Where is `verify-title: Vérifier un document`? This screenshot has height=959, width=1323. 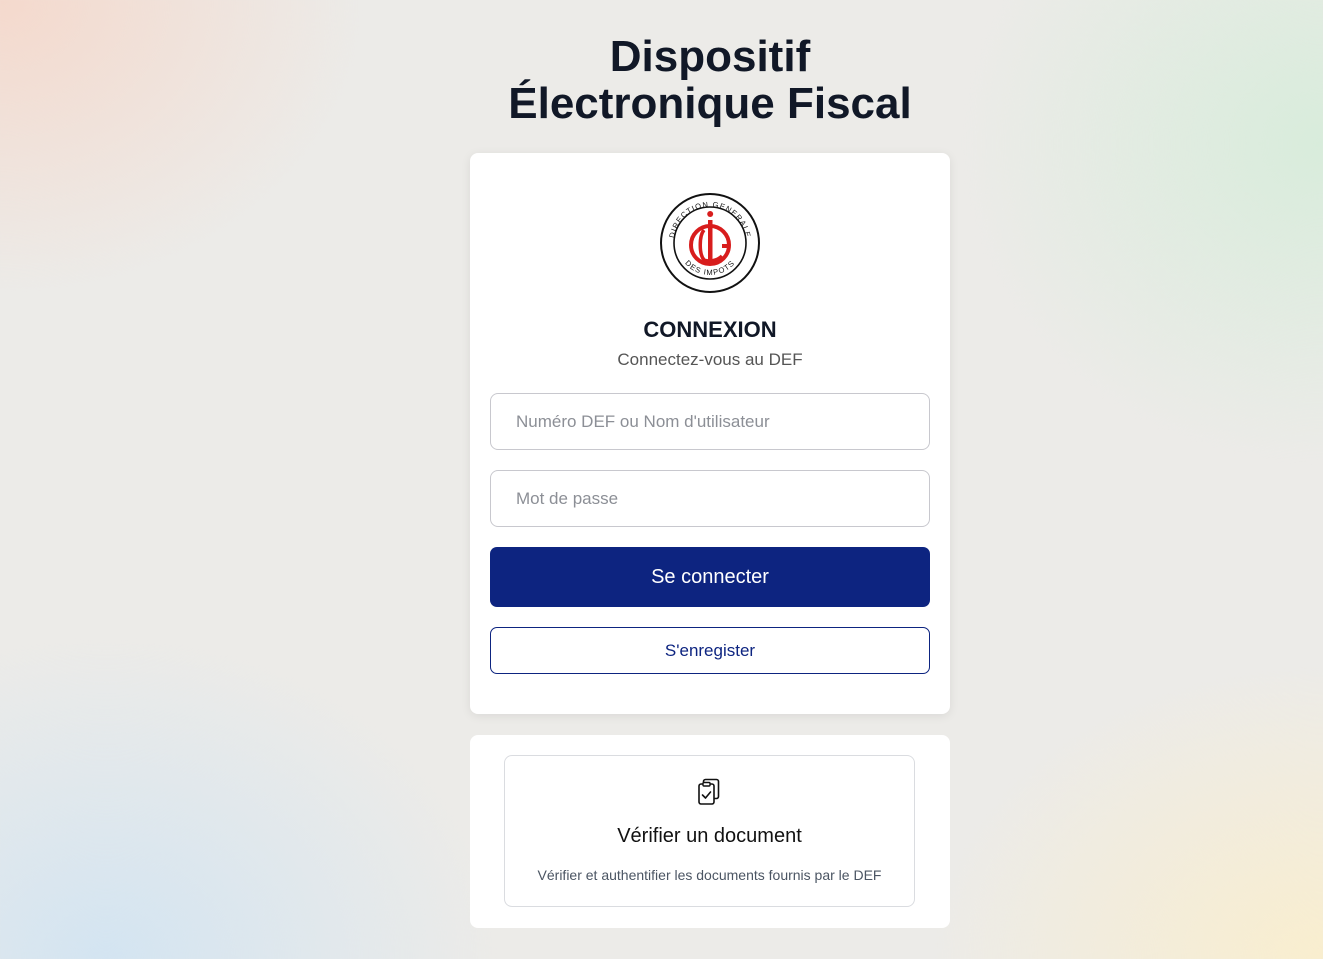 verify-title: Vérifier un document is located at coordinates (709, 836).